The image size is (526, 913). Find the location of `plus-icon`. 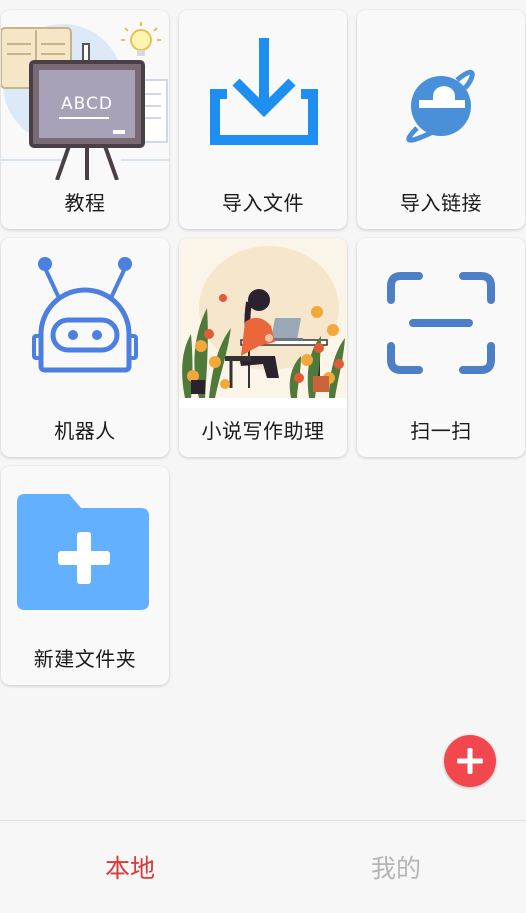

plus-icon is located at coordinates (470, 761).